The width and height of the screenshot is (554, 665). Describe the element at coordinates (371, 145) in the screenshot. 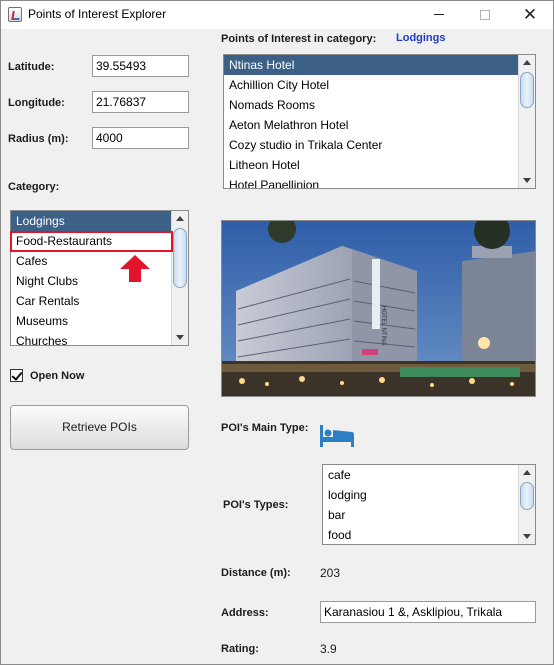

I see `poi-list-item: Cozy studio in Trikala Center` at that location.